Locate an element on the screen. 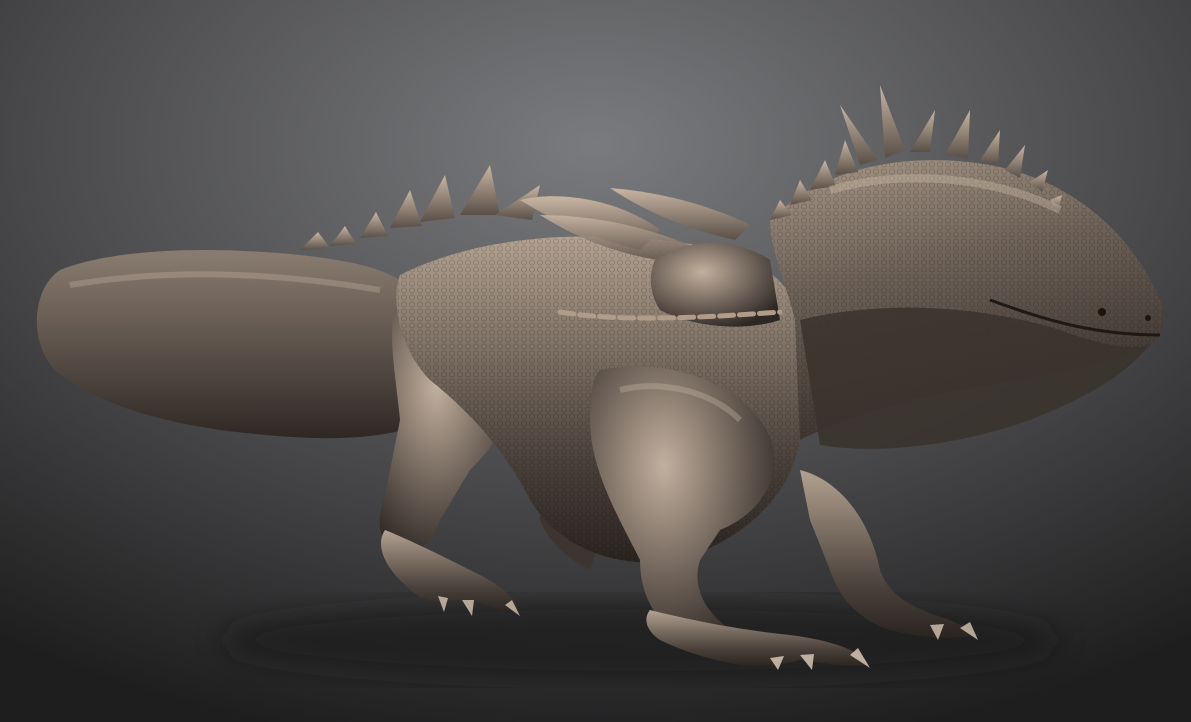  hind-foot is located at coordinates (450, 571).